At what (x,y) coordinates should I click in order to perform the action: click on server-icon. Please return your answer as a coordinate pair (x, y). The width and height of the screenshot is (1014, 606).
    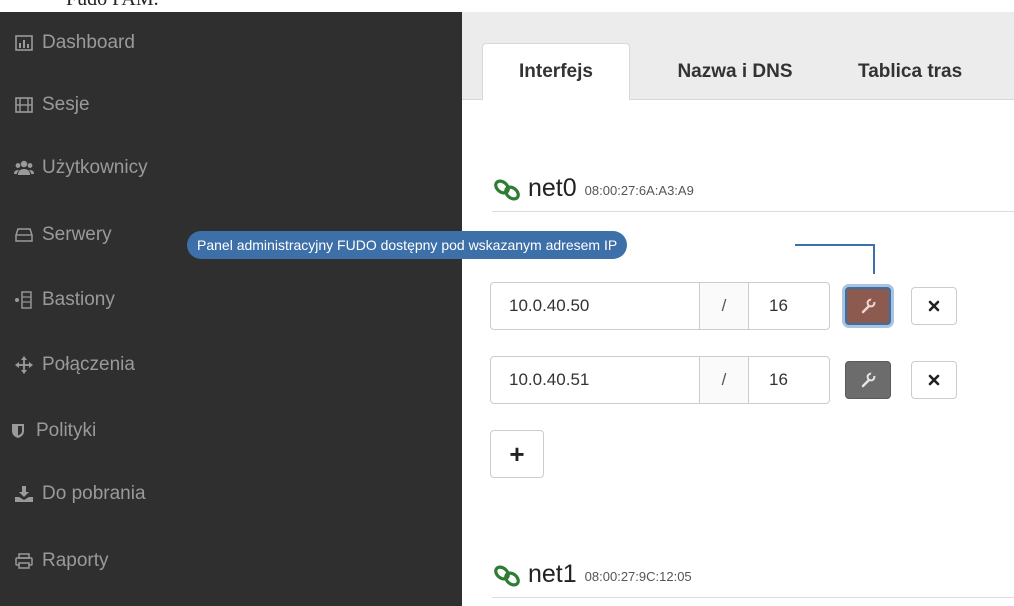
    Looking at the image, I should click on (24, 235).